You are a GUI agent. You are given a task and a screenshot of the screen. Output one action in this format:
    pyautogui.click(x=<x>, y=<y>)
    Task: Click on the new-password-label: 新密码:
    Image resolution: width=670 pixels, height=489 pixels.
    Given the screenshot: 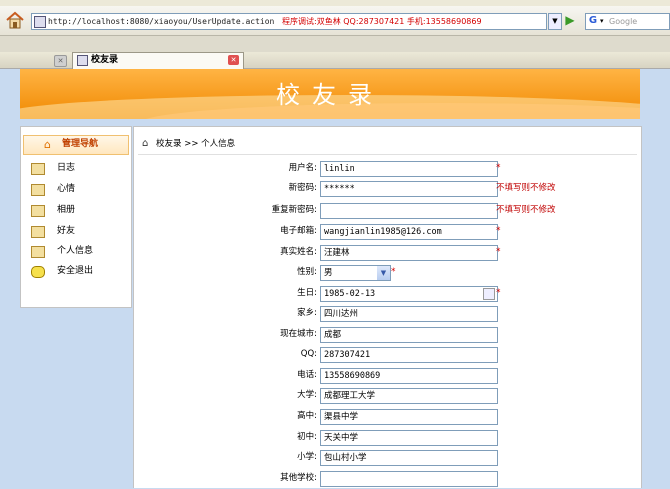 What is the action you would take?
    pyautogui.click(x=302, y=188)
    